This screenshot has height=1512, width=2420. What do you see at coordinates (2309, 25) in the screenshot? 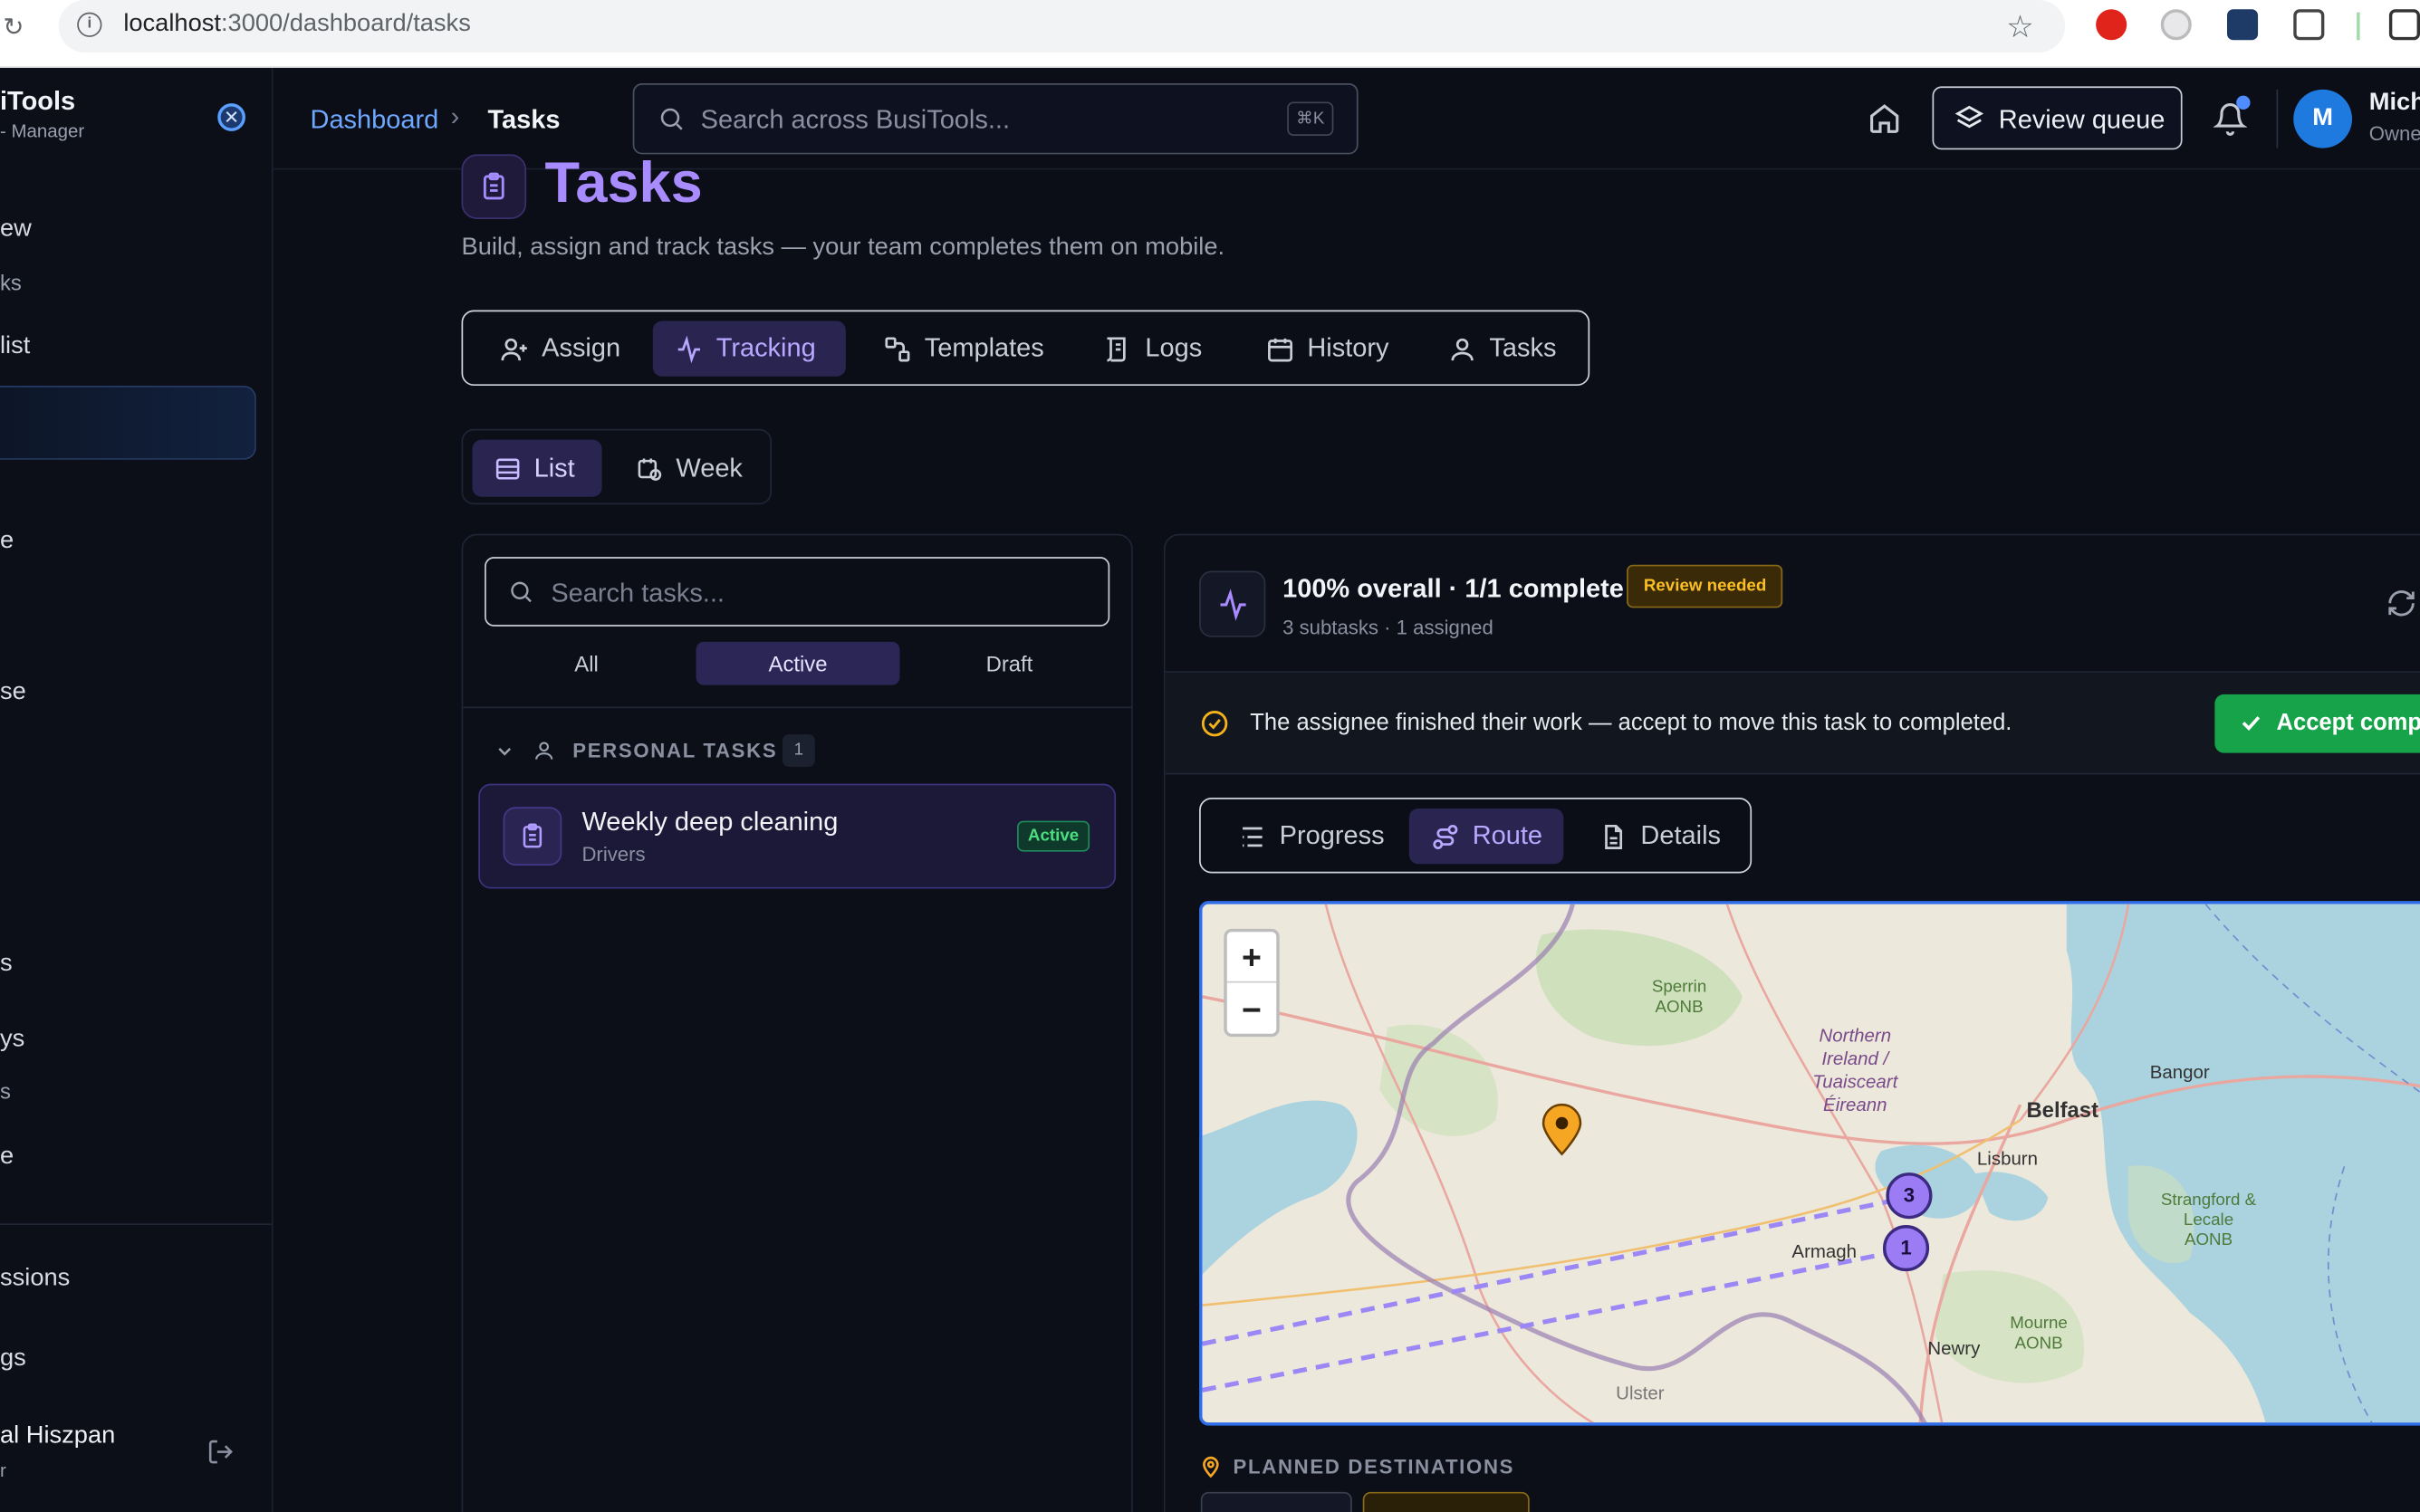
I see `extensions-puzzle-icon` at bounding box center [2309, 25].